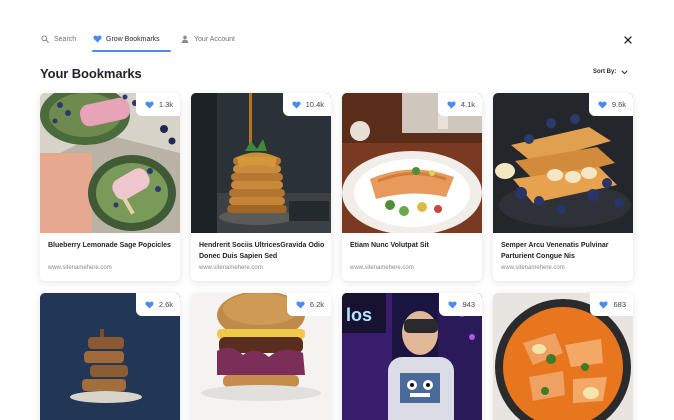 Image resolution: width=674 pixels, height=420 pixels. I want to click on search-icon, so click(45, 39).